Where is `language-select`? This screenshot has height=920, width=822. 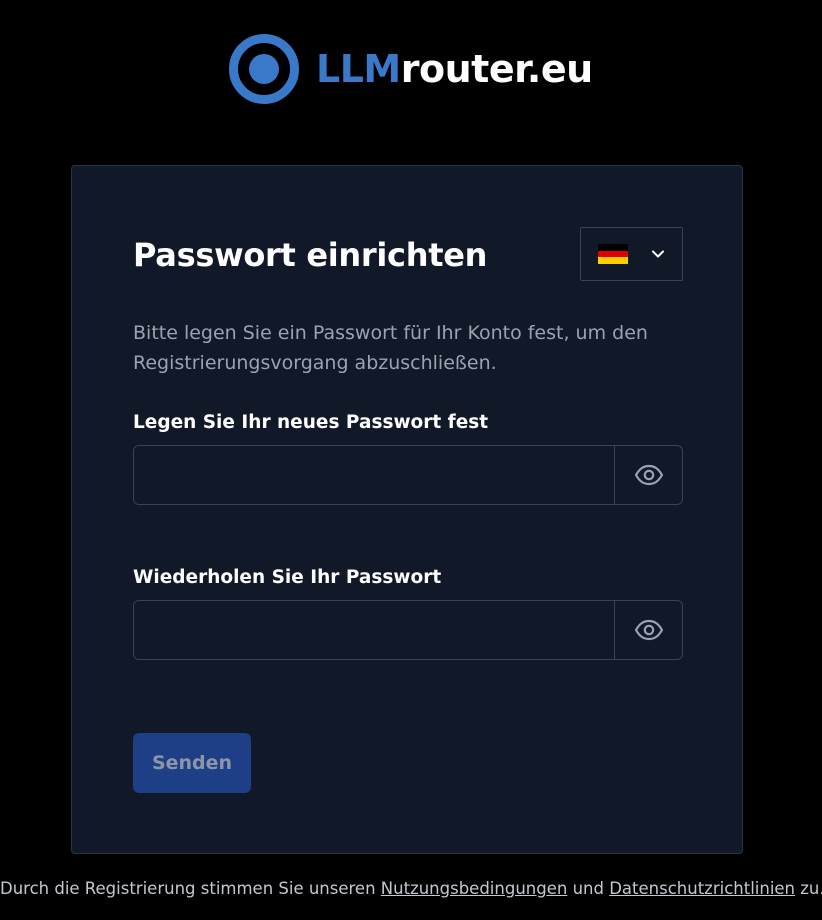
language-select is located at coordinates (631, 254).